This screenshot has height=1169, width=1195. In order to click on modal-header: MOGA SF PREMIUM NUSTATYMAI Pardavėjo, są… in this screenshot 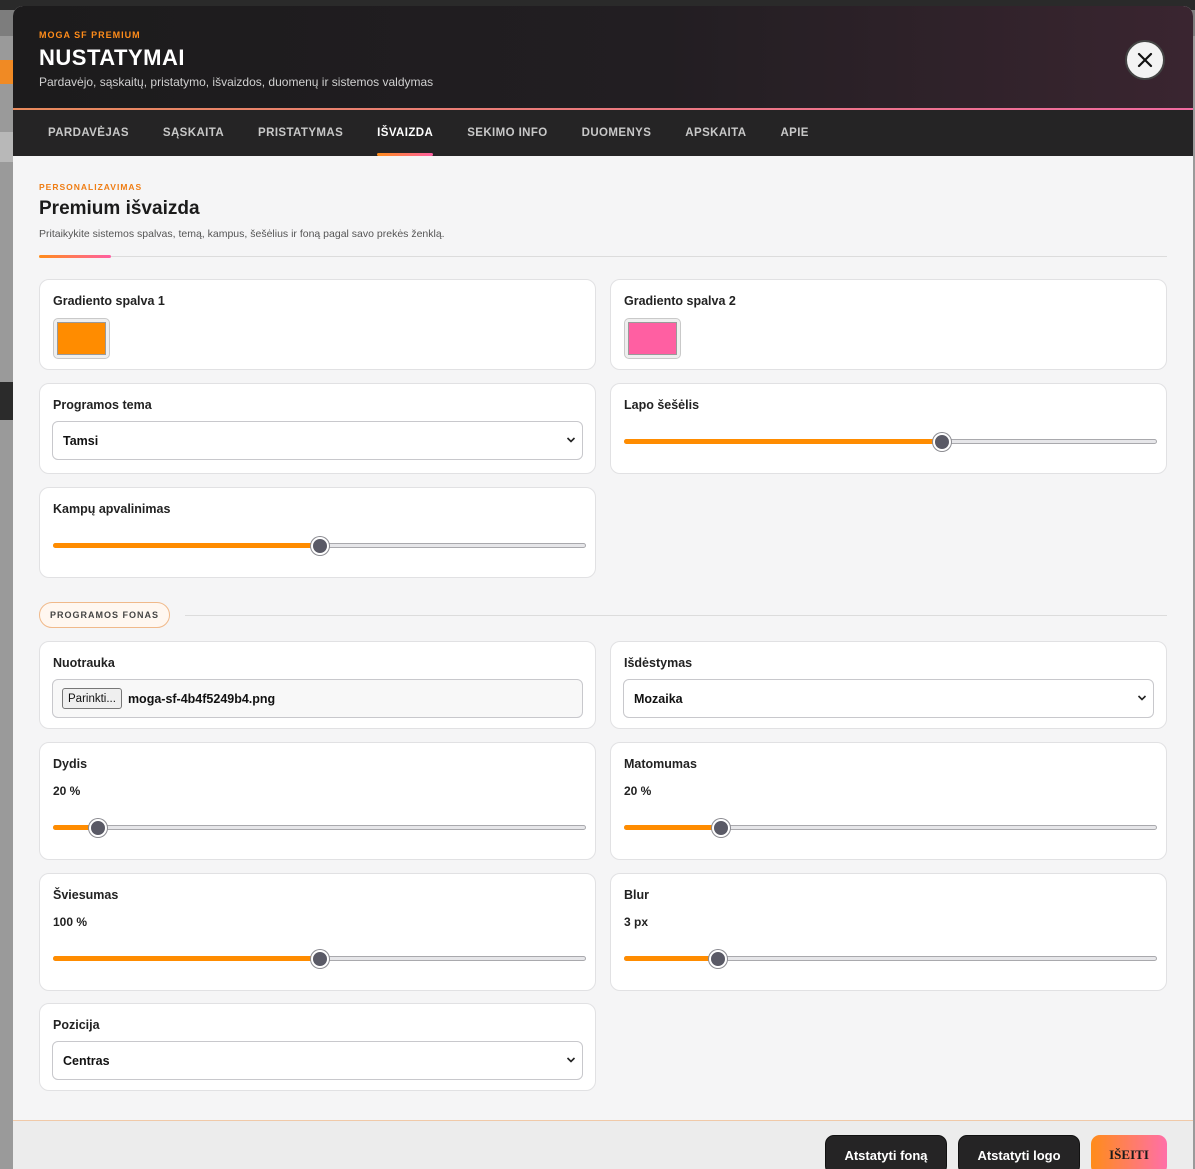, I will do `click(603, 58)`.